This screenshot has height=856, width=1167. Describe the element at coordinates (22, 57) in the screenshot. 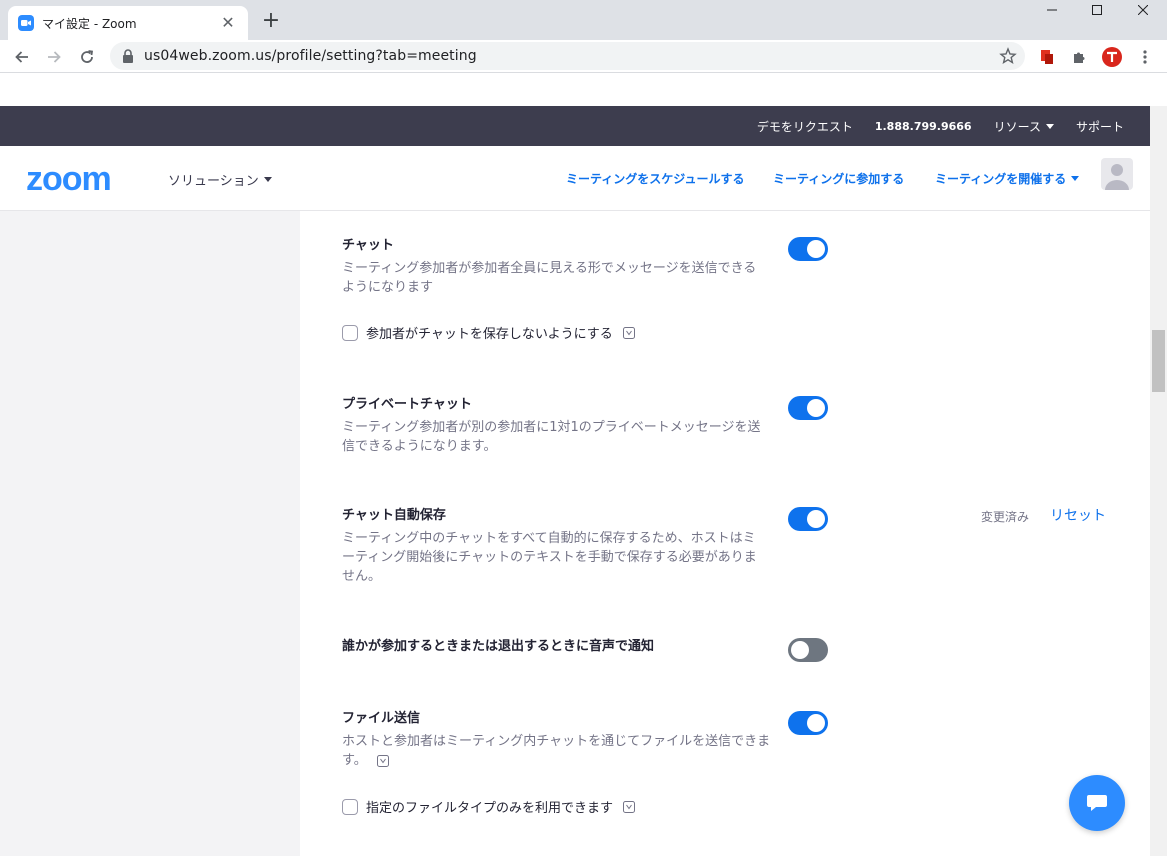

I see `back-icon` at that location.